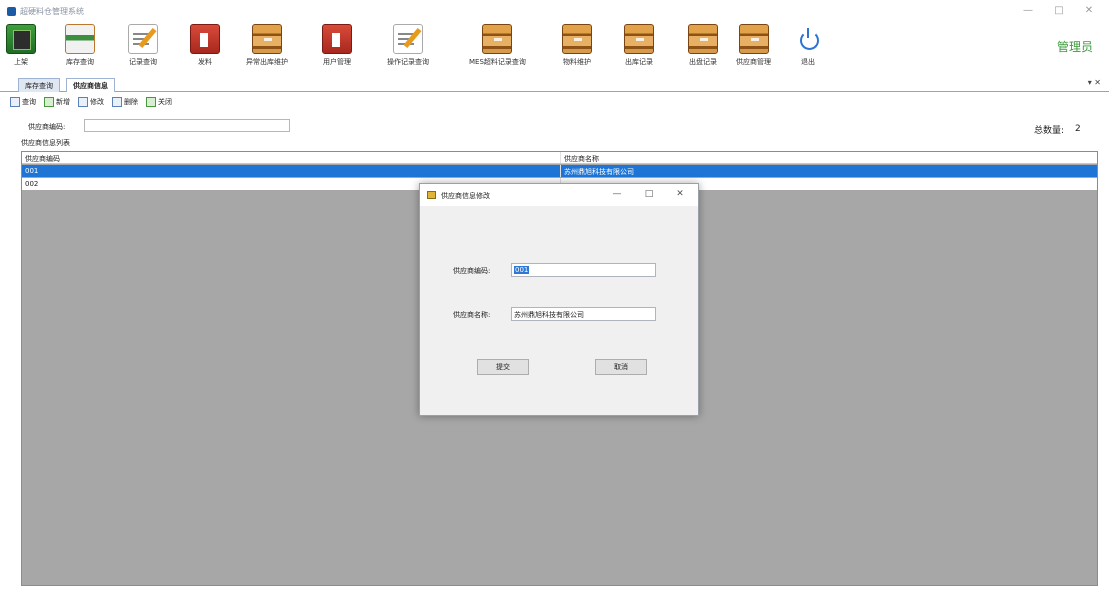 The width and height of the screenshot is (1109, 600). I want to click on add-icon, so click(49, 102).